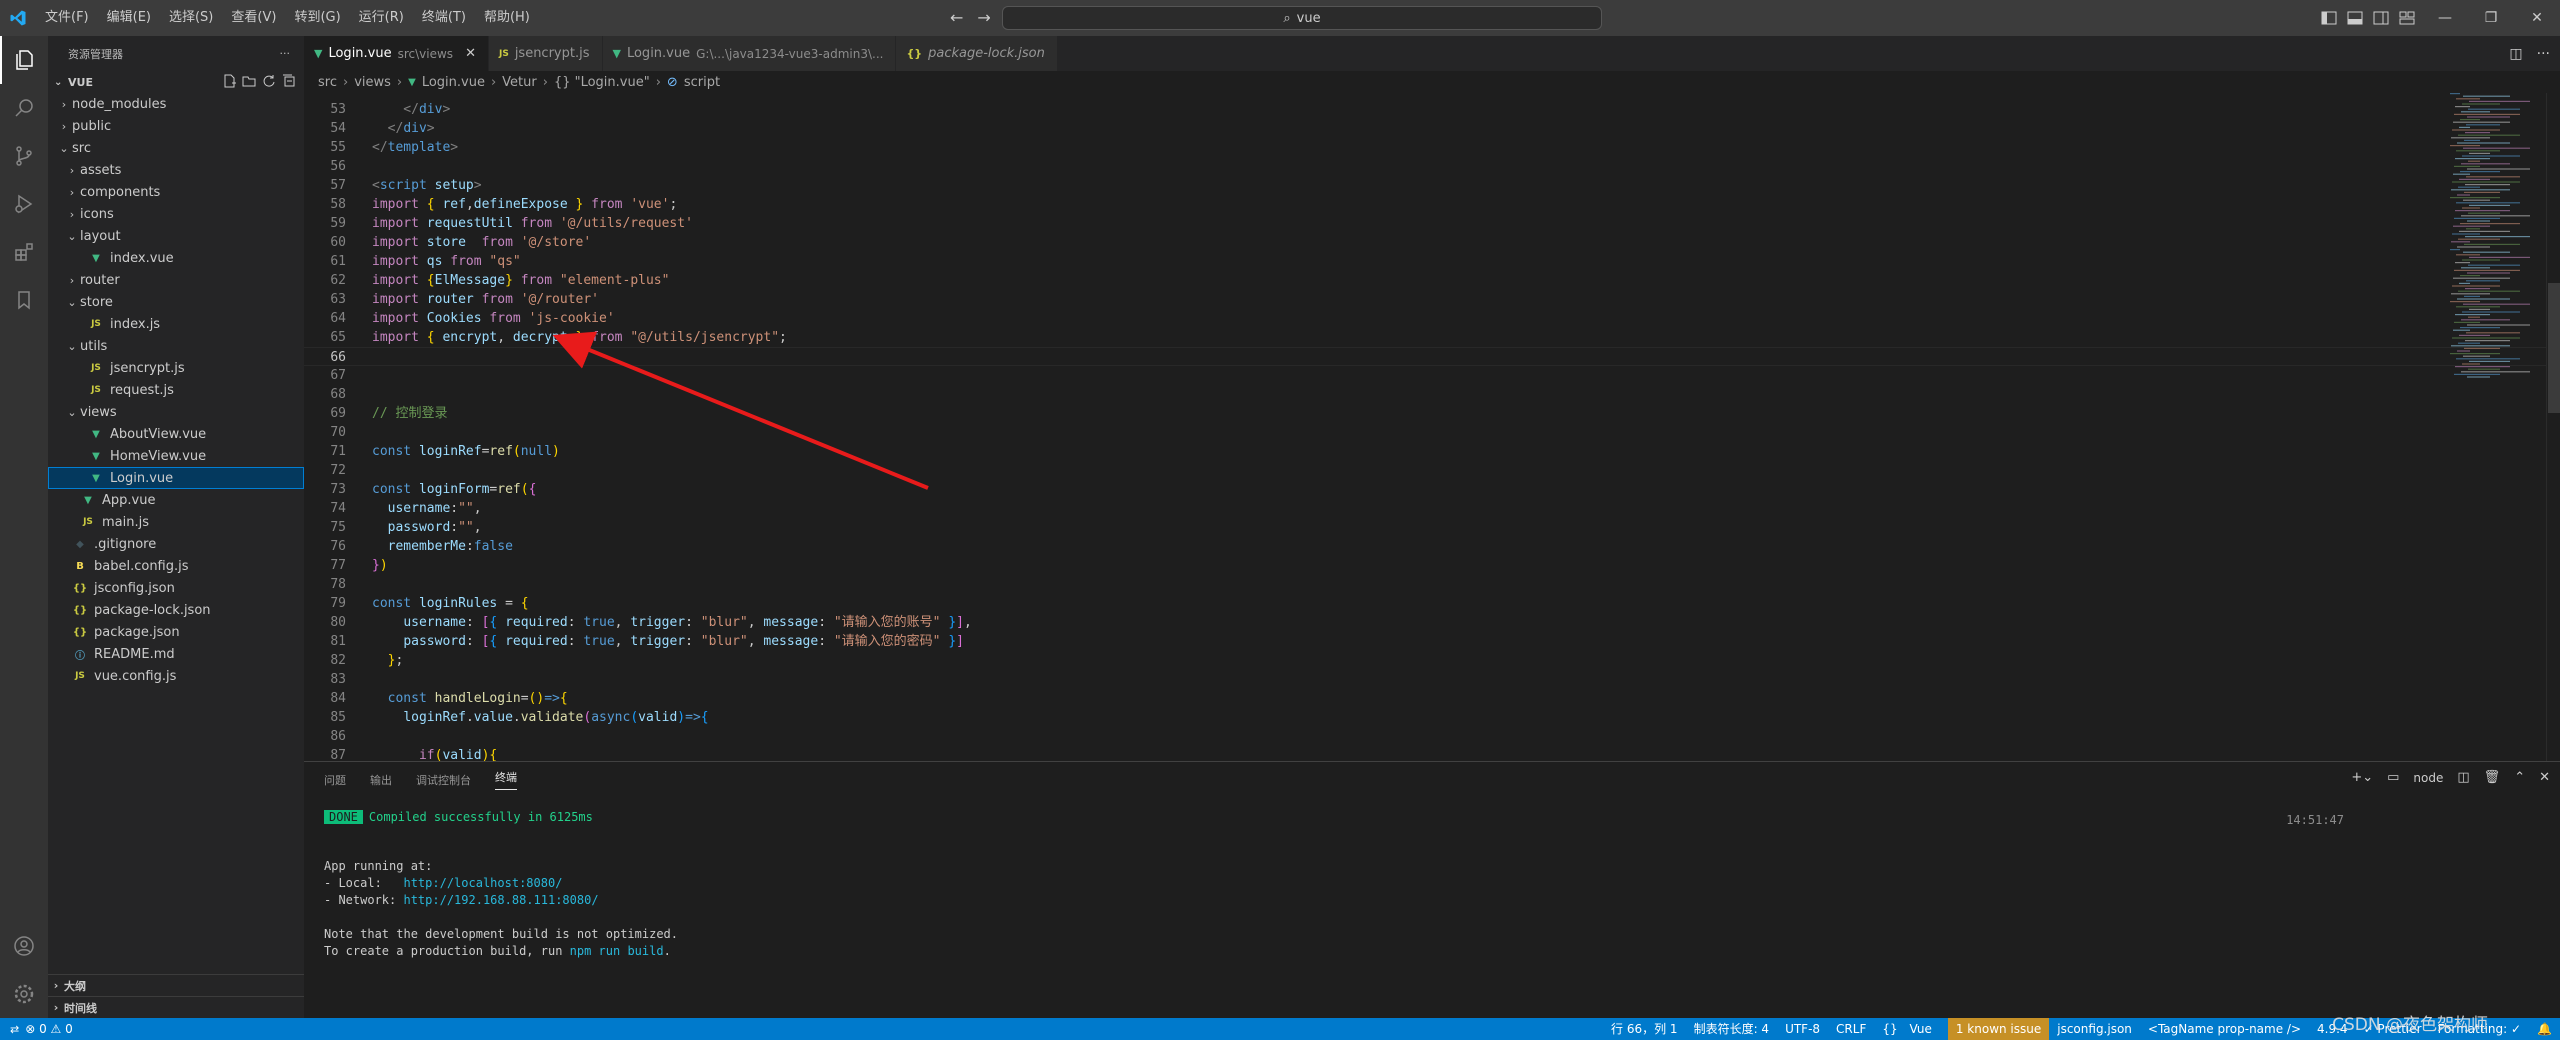 The width and height of the screenshot is (2560, 1040). Describe the element at coordinates (507, 18) in the screenshot. I see `menu-item: 帮助(H)` at that location.